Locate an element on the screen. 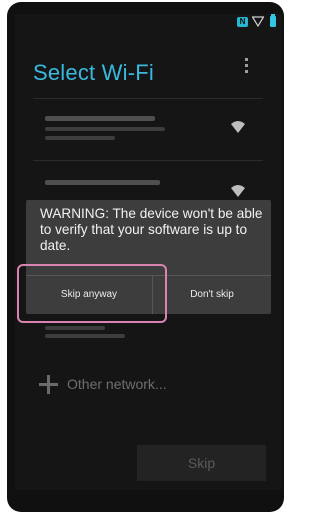 The width and height of the screenshot is (320, 515). plus-icon is located at coordinates (48, 384).